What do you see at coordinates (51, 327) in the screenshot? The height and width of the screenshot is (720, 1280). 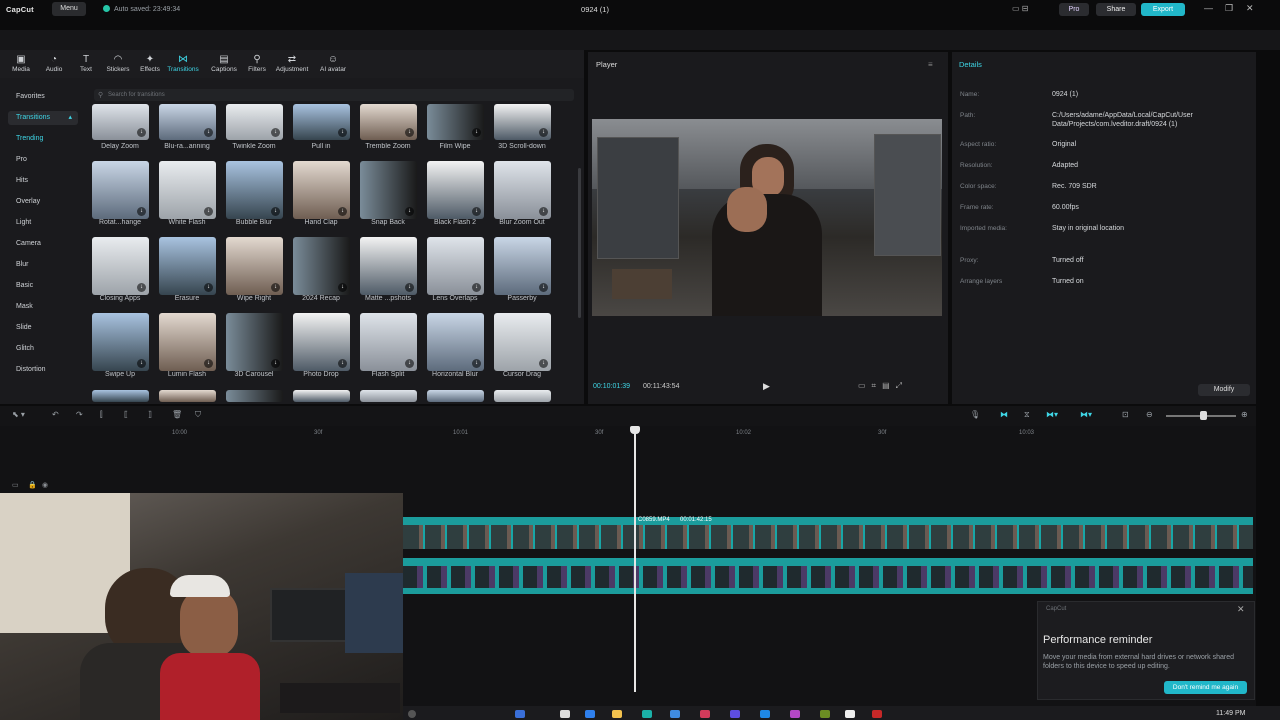 I see `sidebar-item-slide: Slide` at bounding box center [51, 327].